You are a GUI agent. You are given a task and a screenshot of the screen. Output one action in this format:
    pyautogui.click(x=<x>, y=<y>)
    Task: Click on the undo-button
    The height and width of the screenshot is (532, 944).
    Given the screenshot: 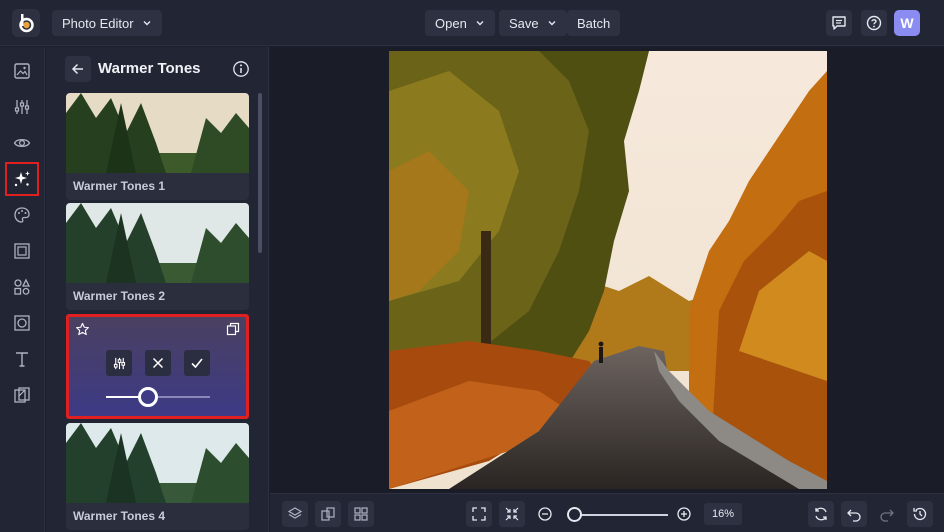 What is the action you would take?
    pyautogui.click(x=854, y=514)
    